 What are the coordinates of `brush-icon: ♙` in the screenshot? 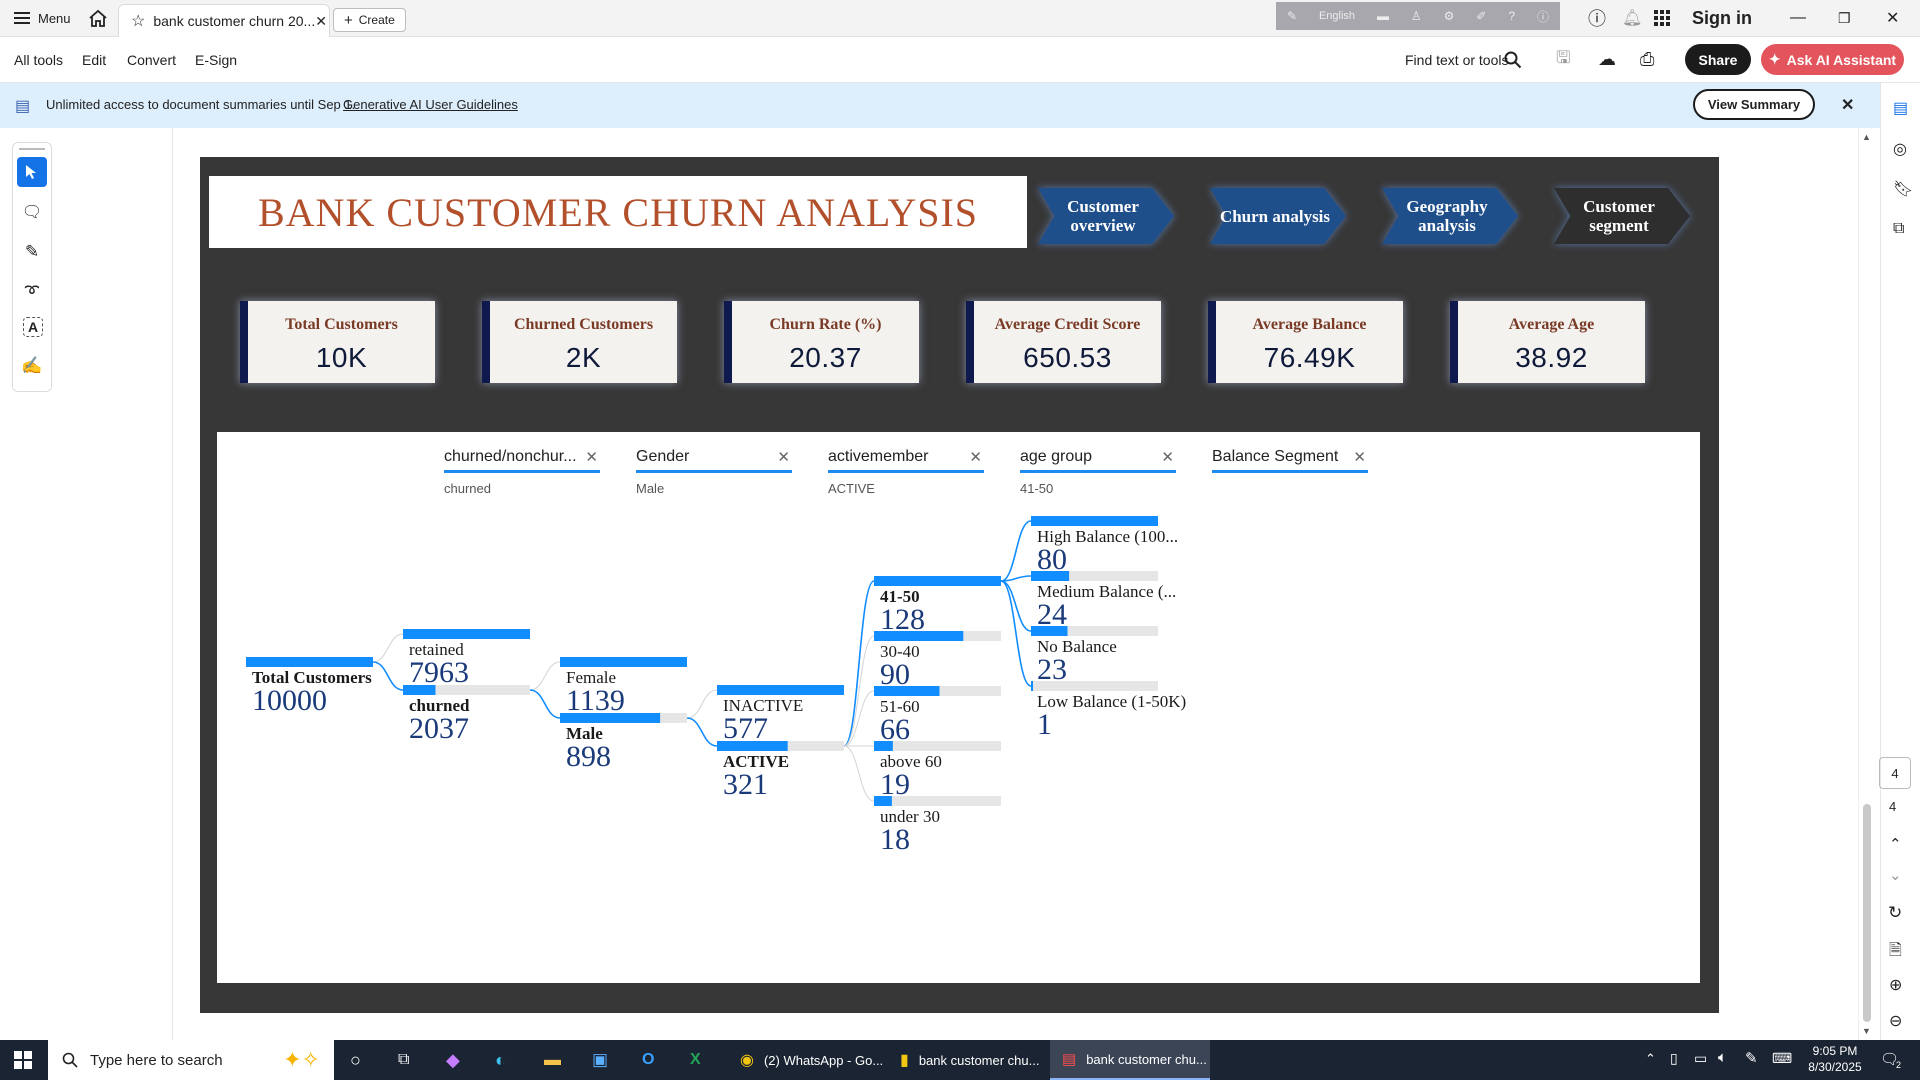 It's located at (1416, 16).